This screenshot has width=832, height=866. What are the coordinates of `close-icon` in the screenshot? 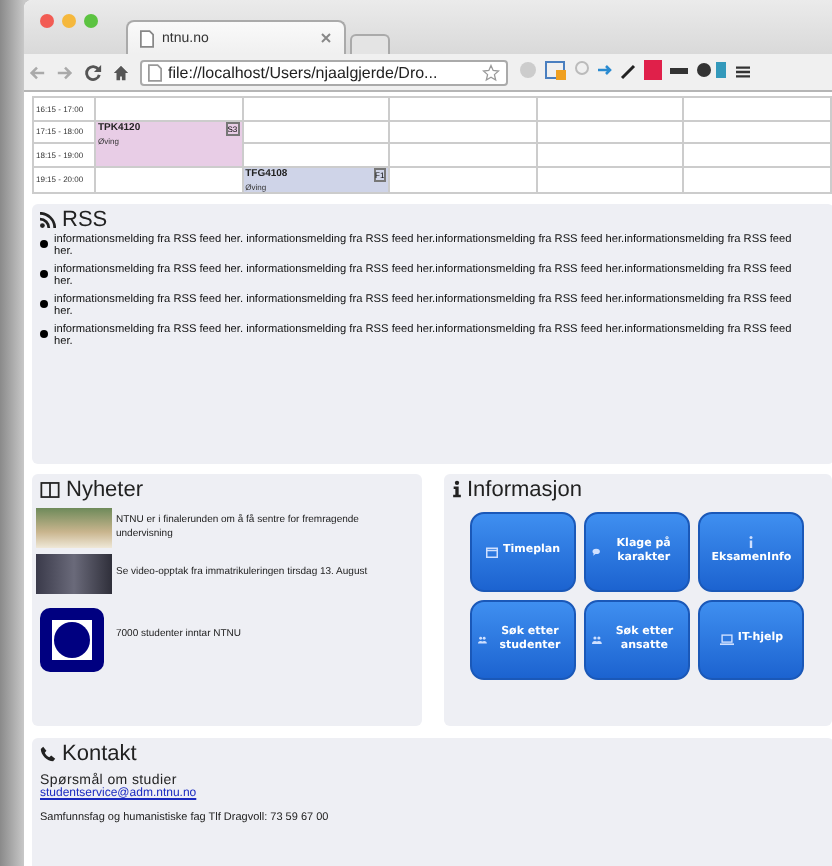 It's located at (326, 38).